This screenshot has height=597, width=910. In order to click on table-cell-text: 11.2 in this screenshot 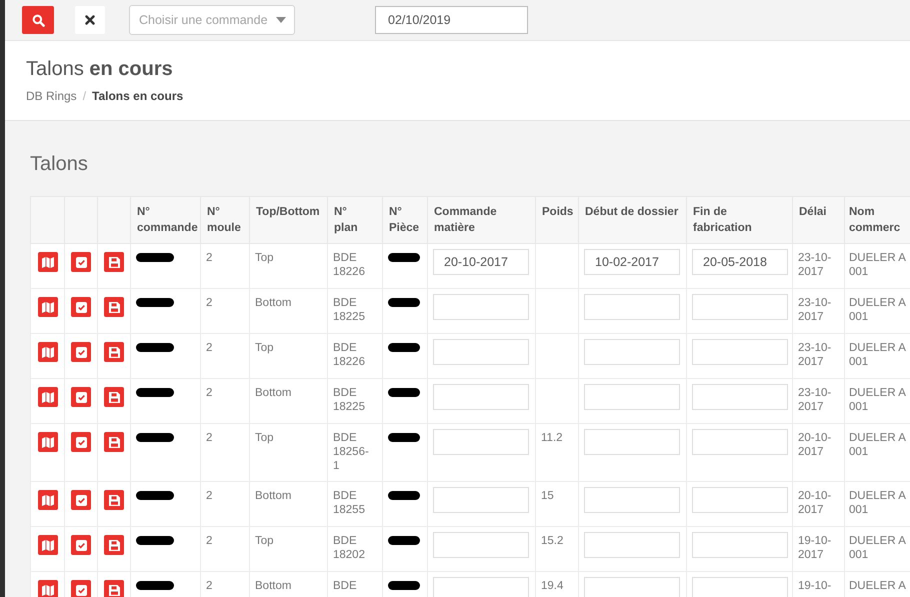, I will do `click(552, 438)`.